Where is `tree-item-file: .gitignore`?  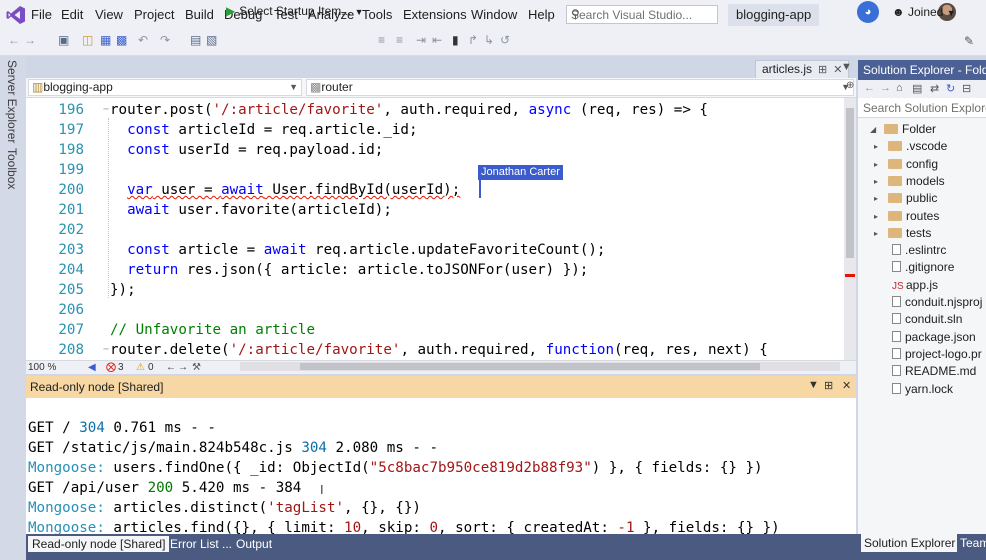 tree-item-file: .gitignore is located at coordinates (923, 267).